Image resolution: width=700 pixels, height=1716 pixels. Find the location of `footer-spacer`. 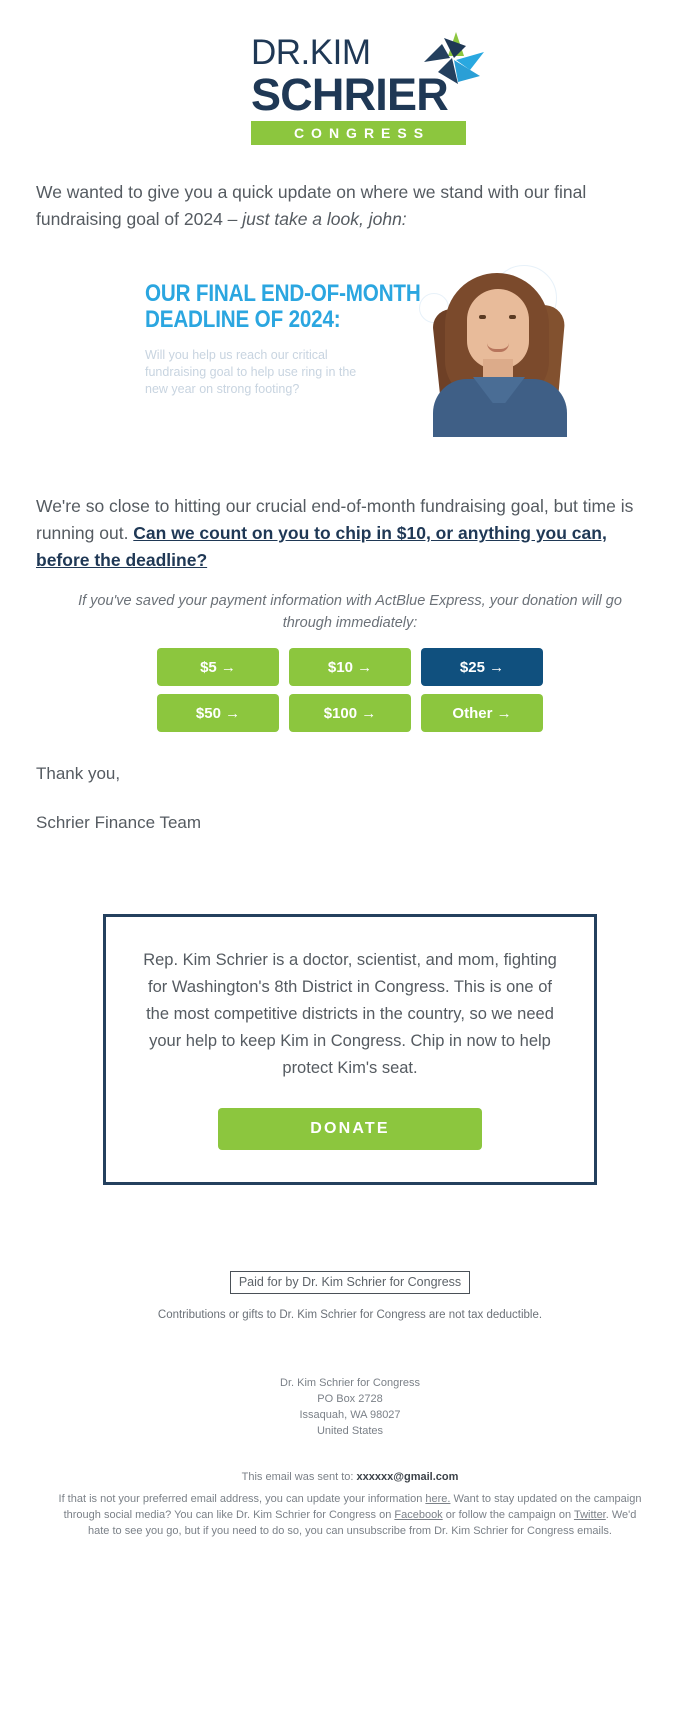

footer-spacer is located at coordinates (350, 1624).